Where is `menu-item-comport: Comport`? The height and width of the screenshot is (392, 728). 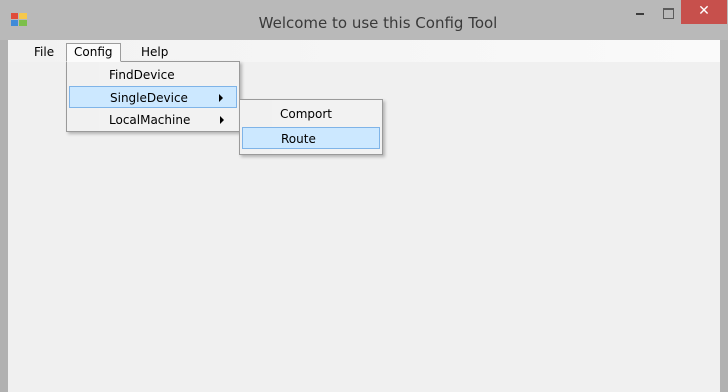 menu-item-comport: Comport is located at coordinates (311, 114).